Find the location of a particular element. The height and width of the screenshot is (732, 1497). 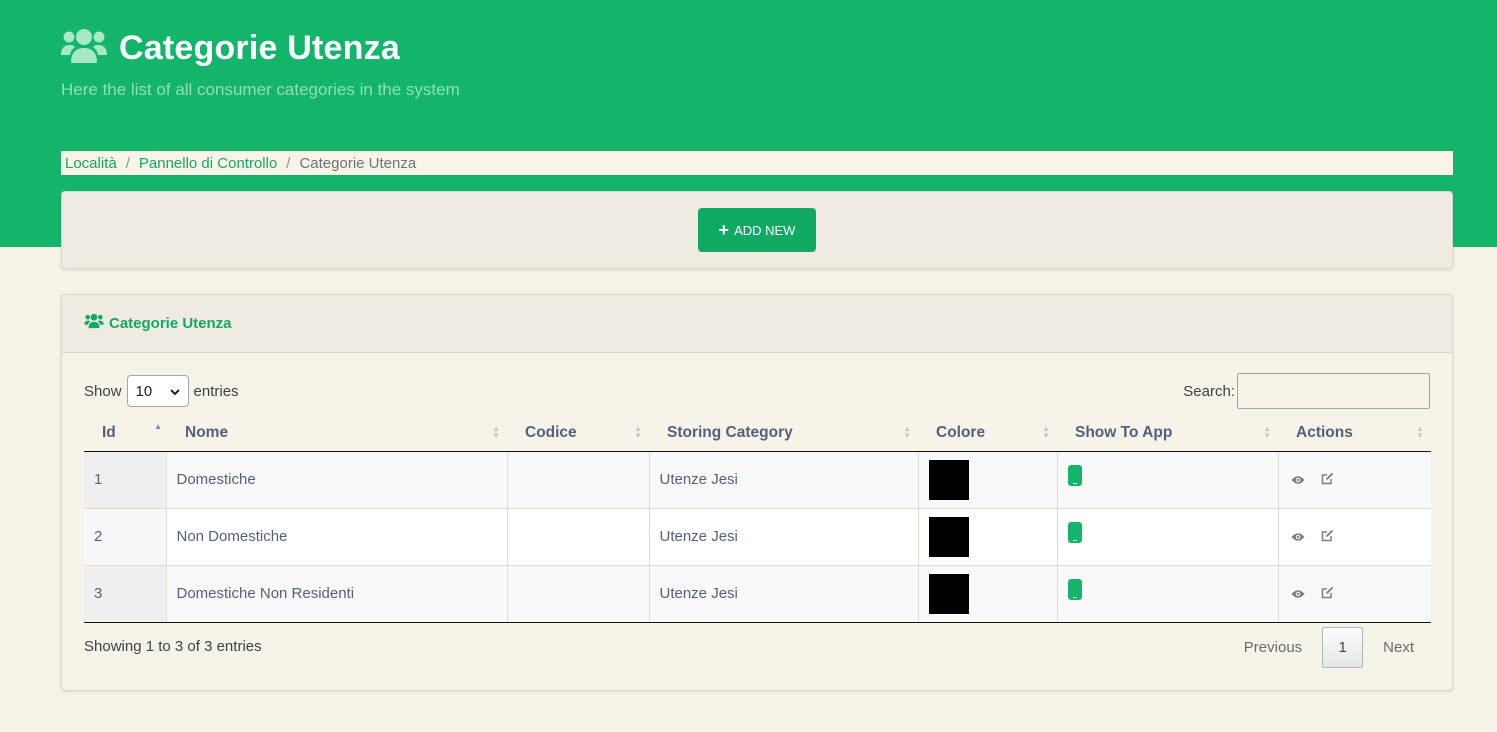

column-header-nome: Nome ▲ ▼ is located at coordinates (336, 433).